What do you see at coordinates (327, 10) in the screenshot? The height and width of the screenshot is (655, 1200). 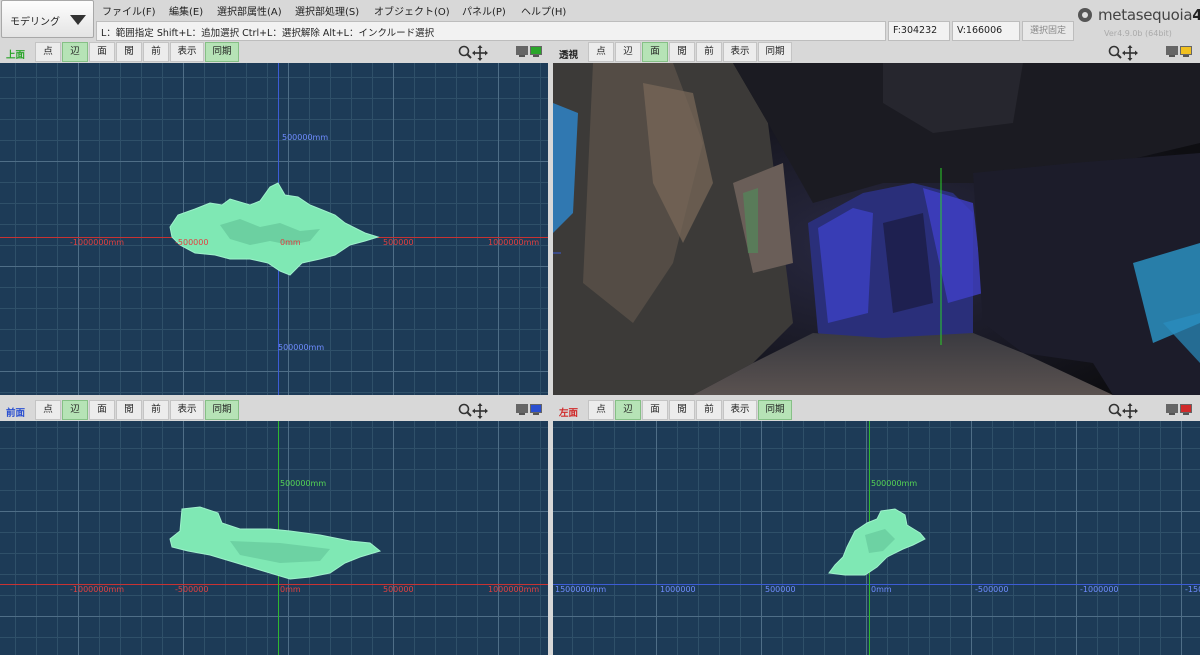 I see `menu-selection-process: 選択部処理(S)` at bounding box center [327, 10].